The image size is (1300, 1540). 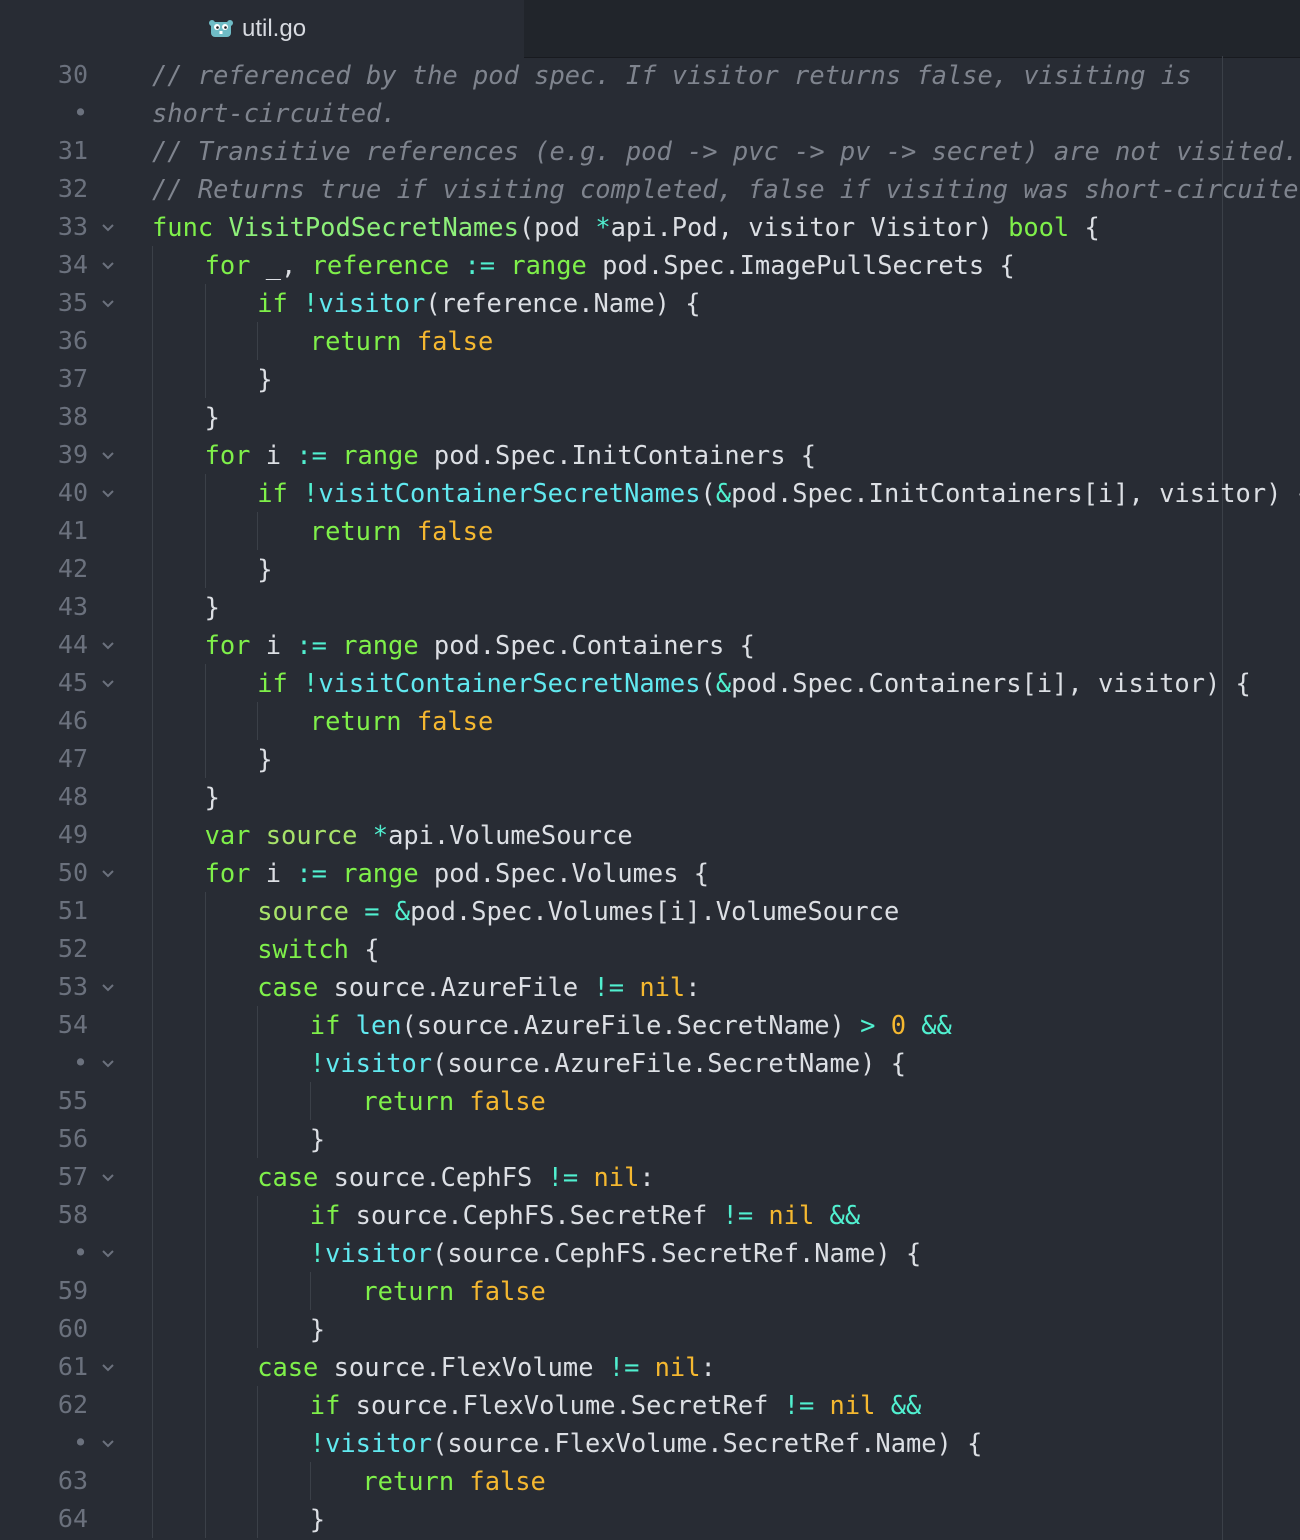 What do you see at coordinates (262, 29) in the screenshot?
I see `tab-util-go: util.go` at bounding box center [262, 29].